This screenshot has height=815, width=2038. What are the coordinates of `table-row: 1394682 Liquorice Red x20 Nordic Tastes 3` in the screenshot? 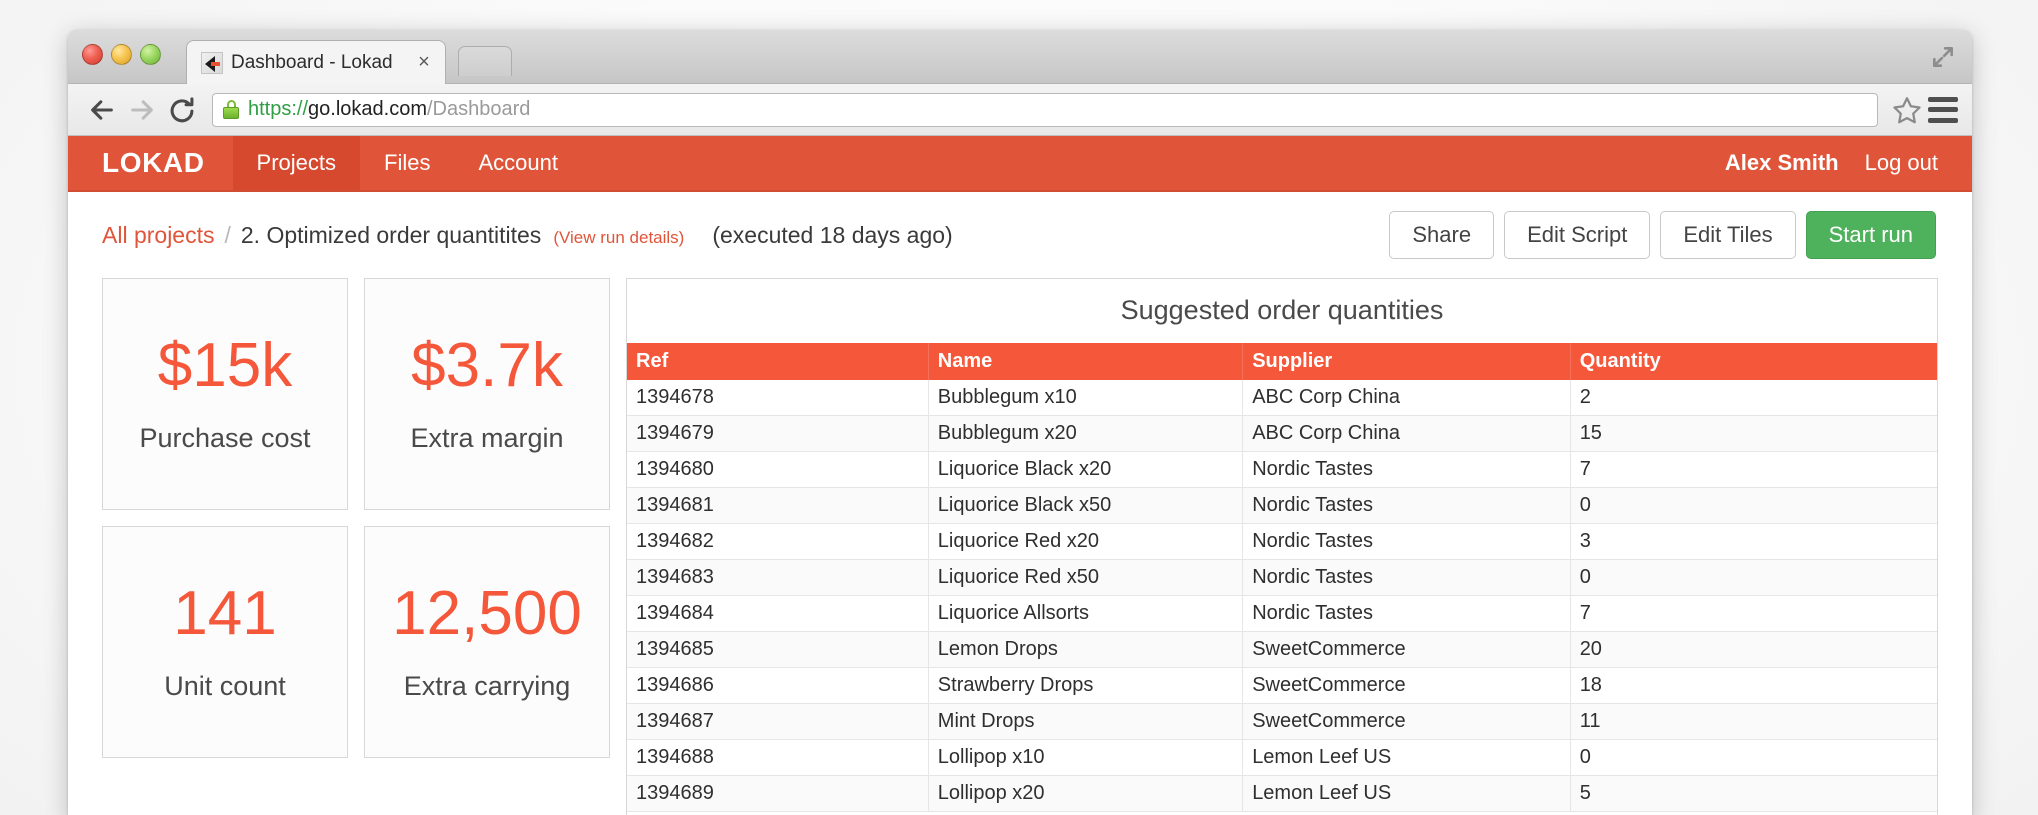 It's located at (1282, 541).